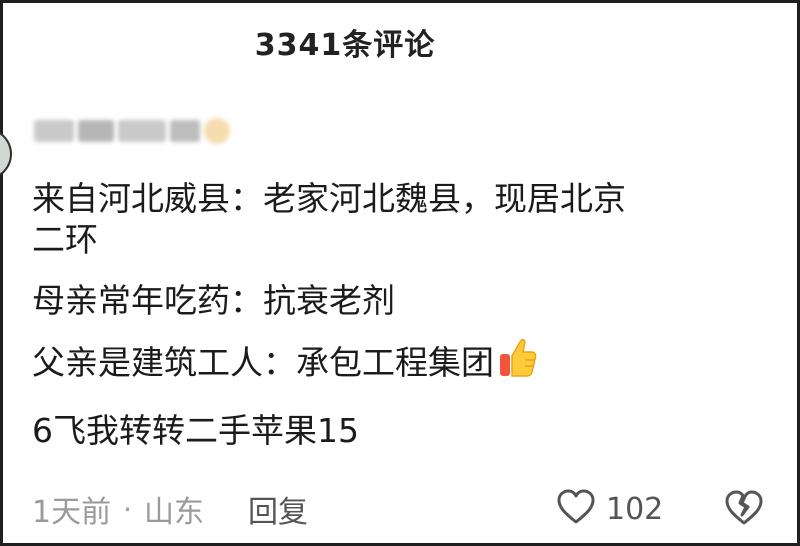 Image resolution: width=800 pixels, height=546 pixels. What do you see at coordinates (134, 131) in the screenshot?
I see `username-blurred` at bounding box center [134, 131].